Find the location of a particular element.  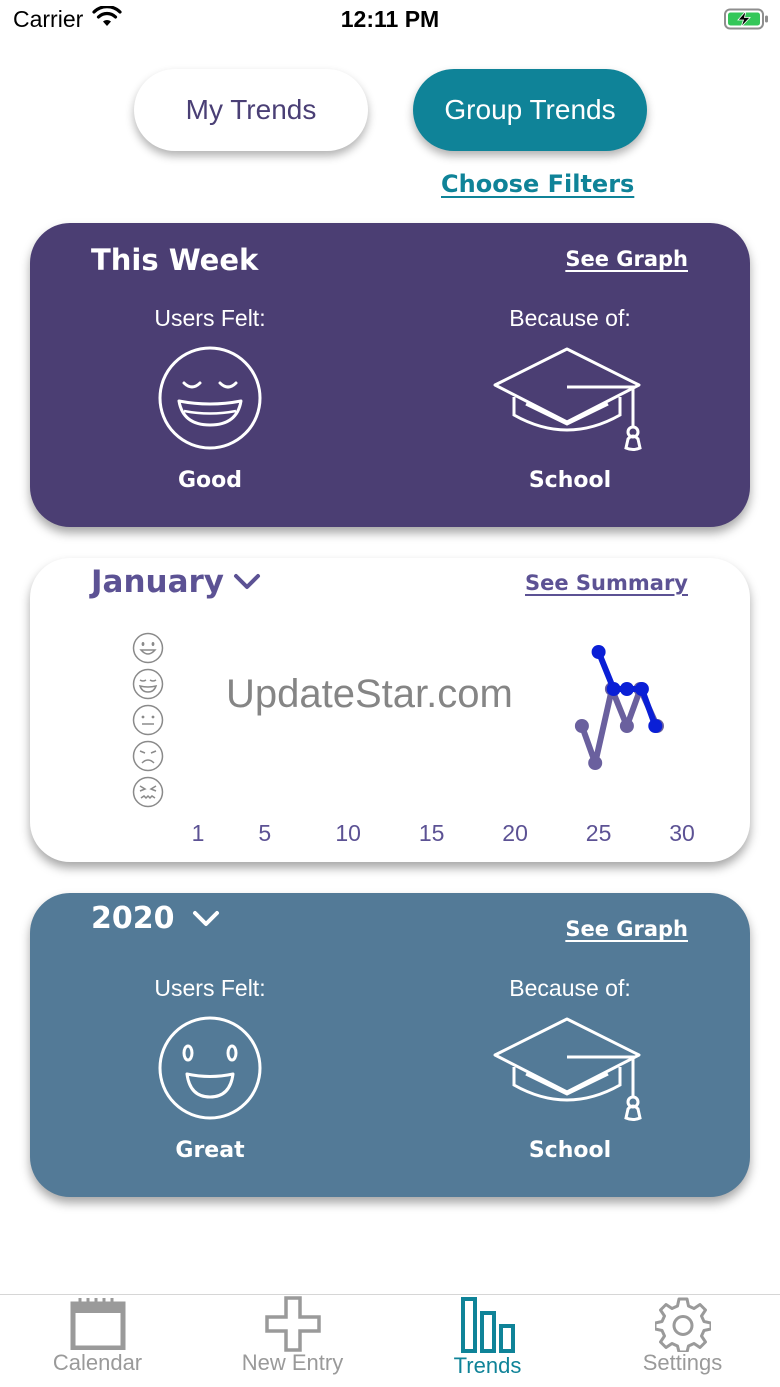

my-trends-button: My Trends is located at coordinates (251, 110).